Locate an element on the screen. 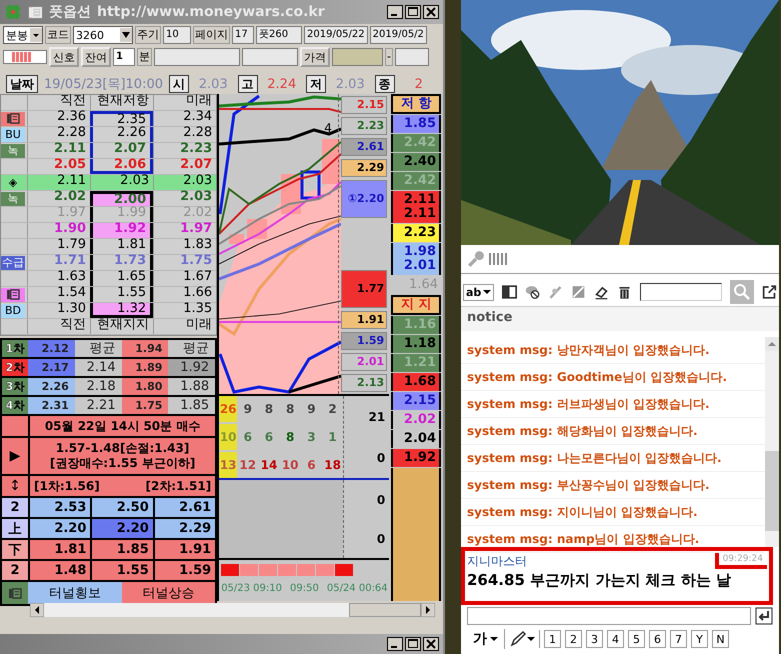 The image size is (781, 654). price-label: 시 is located at coordinates (179, 84).